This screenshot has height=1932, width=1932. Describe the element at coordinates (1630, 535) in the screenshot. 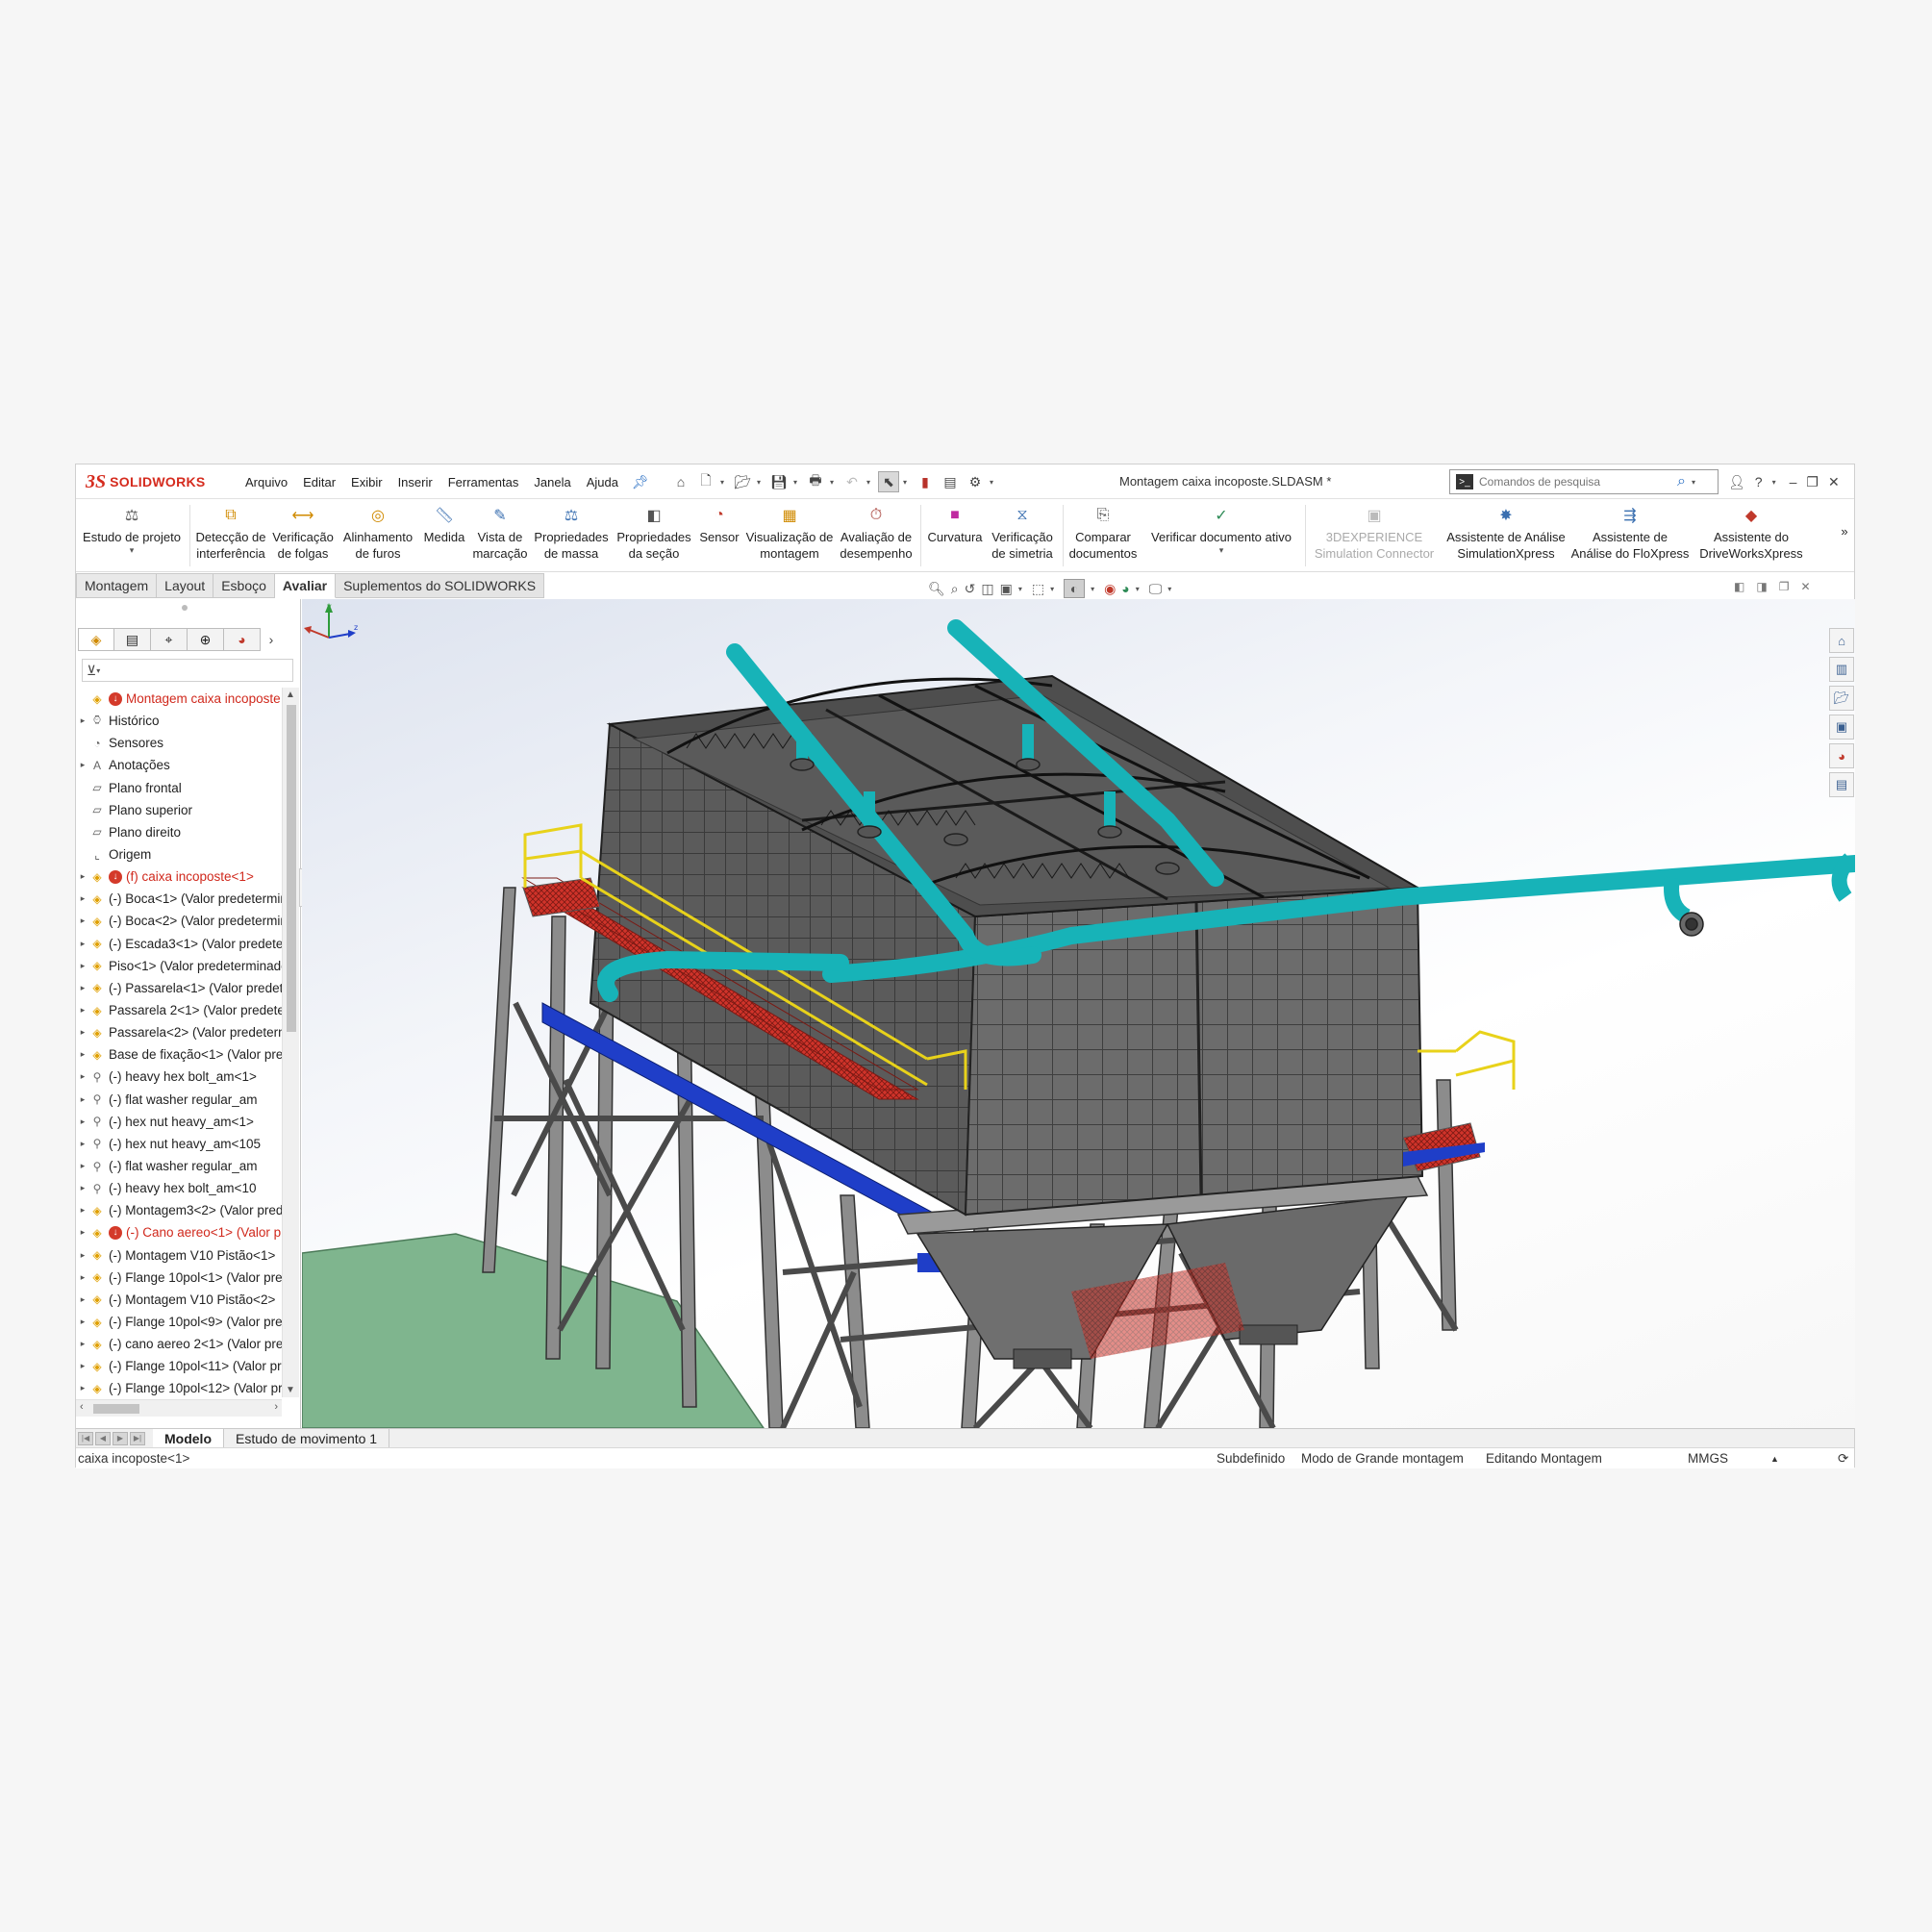

I see `floxpress-button: ⇶ Assistente de Análise do FloXpress` at that location.